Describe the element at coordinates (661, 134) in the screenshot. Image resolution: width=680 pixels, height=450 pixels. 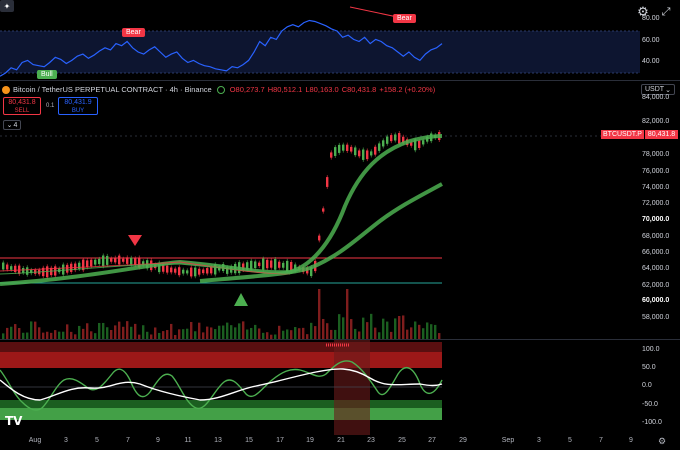
I see `current-price-tag: 80,431.8` at that location.